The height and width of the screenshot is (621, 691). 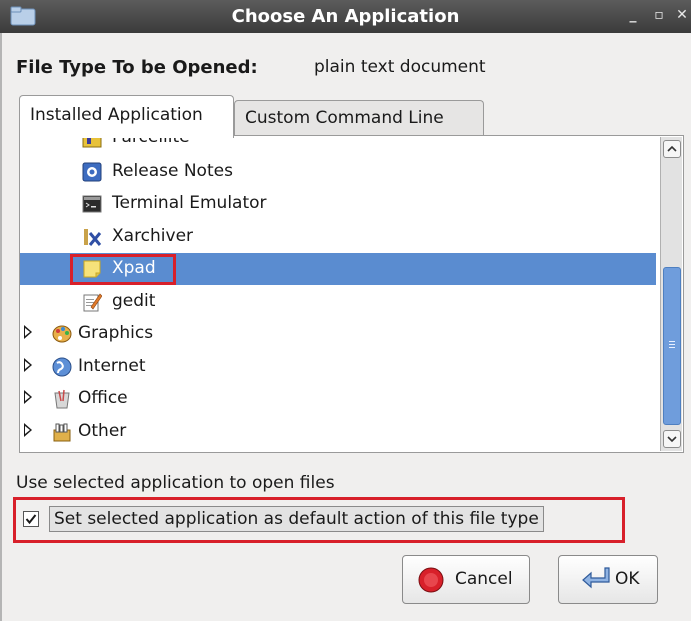 I want to click on checkbox-highlight-outline, so click(x=319, y=520).